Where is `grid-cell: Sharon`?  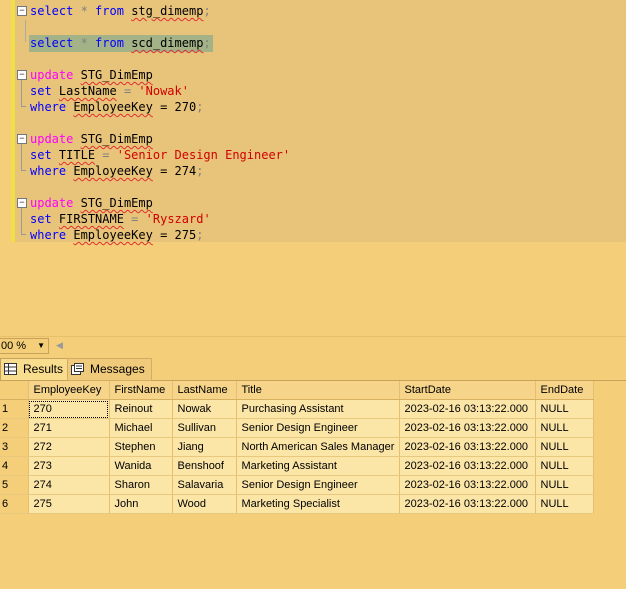
grid-cell: Sharon is located at coordinates (141, 485).